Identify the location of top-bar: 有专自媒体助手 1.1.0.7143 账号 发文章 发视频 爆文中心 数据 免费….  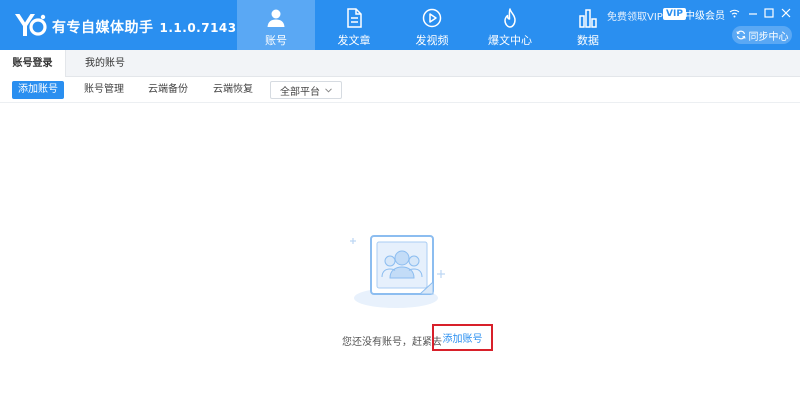
(400, 25).